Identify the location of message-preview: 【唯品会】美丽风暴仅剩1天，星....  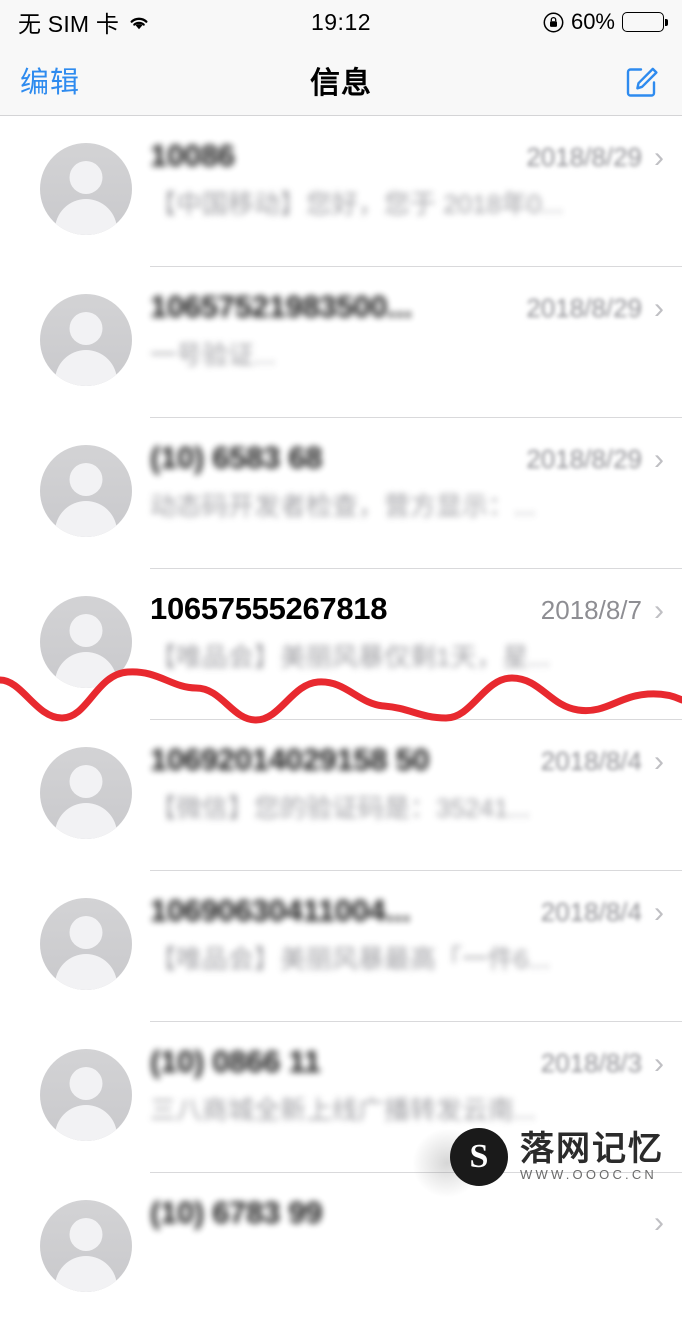
(350, 657).